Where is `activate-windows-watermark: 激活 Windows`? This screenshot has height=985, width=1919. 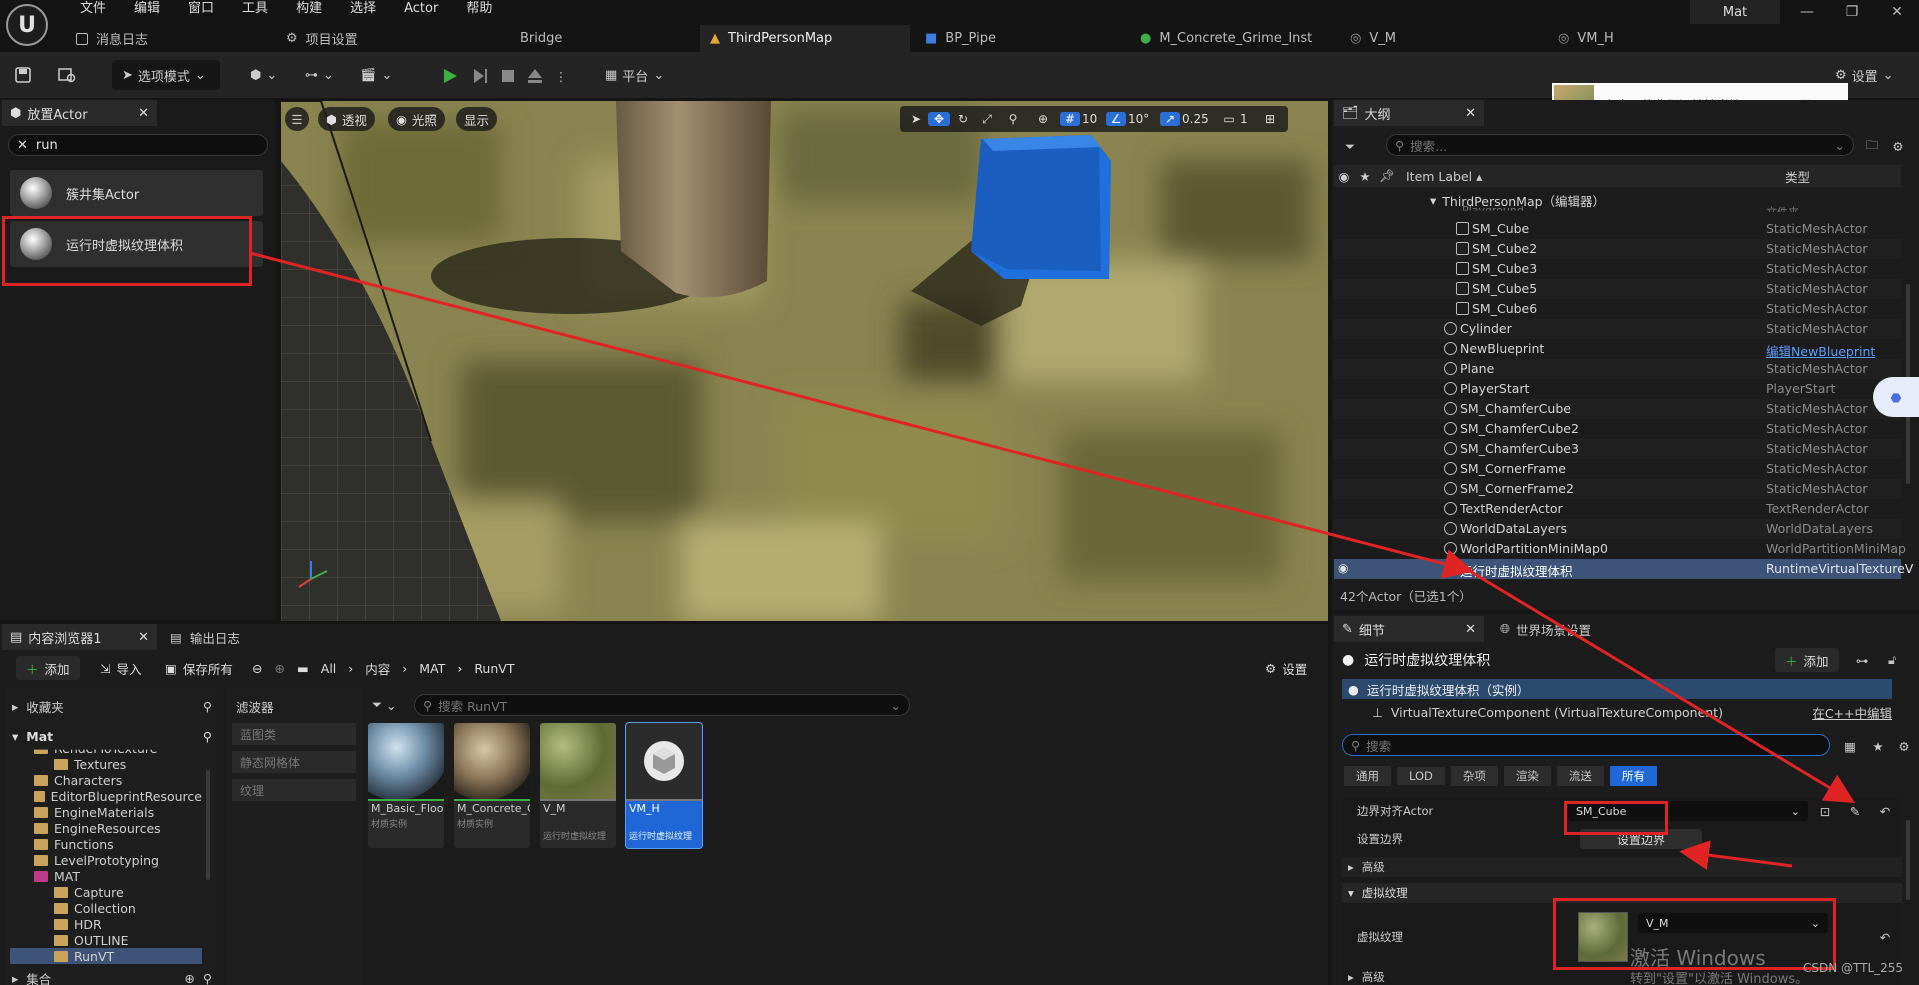 activate-windows-watermark: 激活 Windows is located at coordinates (1698, 958).